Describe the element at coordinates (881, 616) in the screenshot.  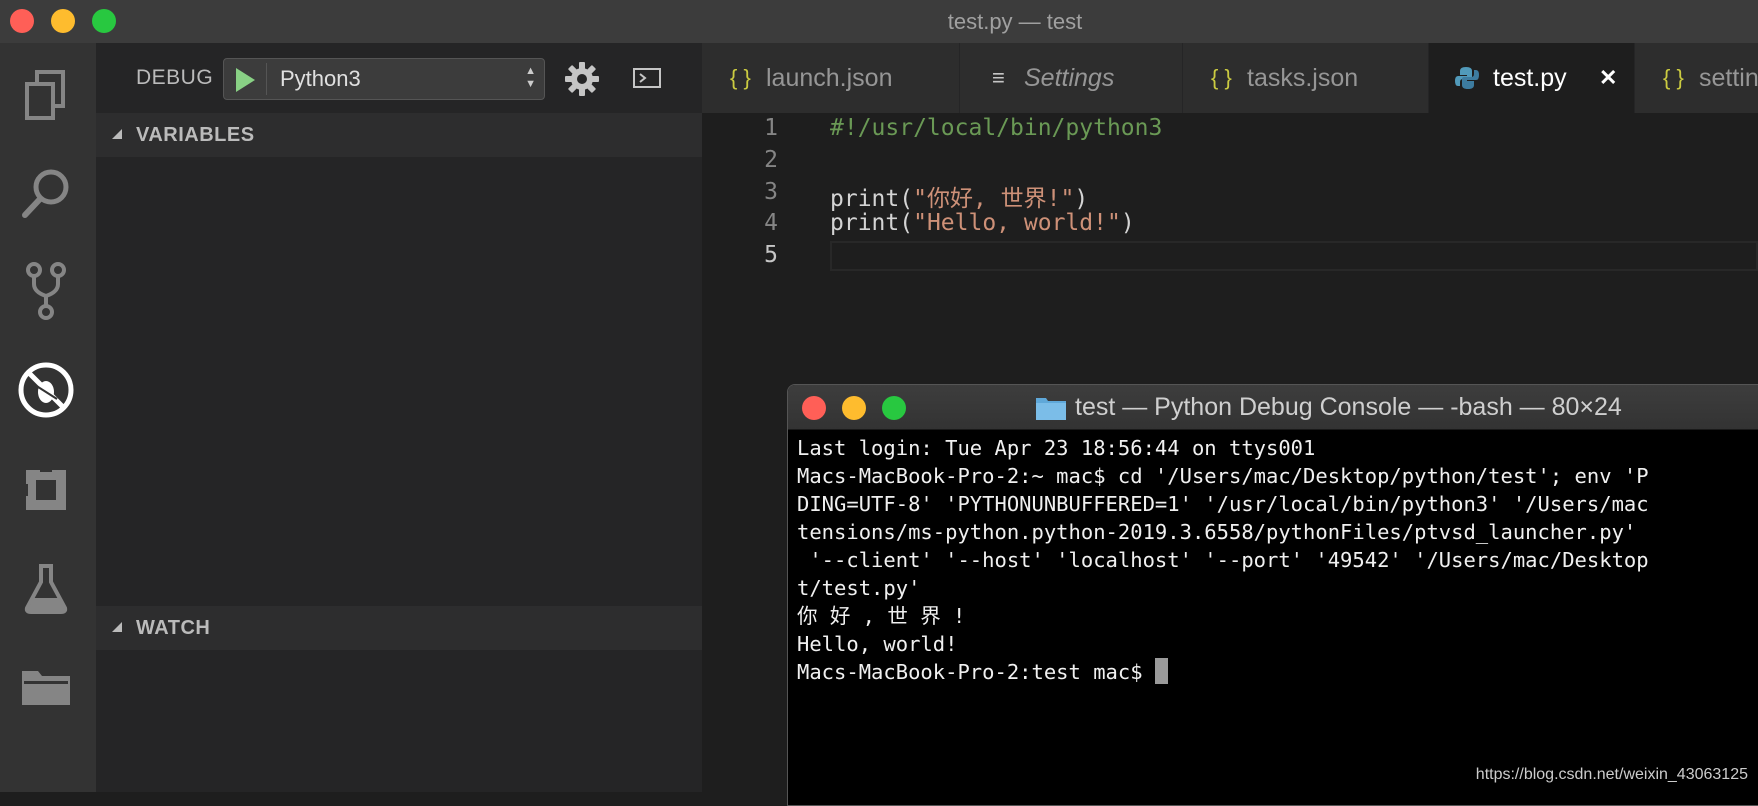
I see `terminal-line: 你 好 , 世 界 !` at that location.